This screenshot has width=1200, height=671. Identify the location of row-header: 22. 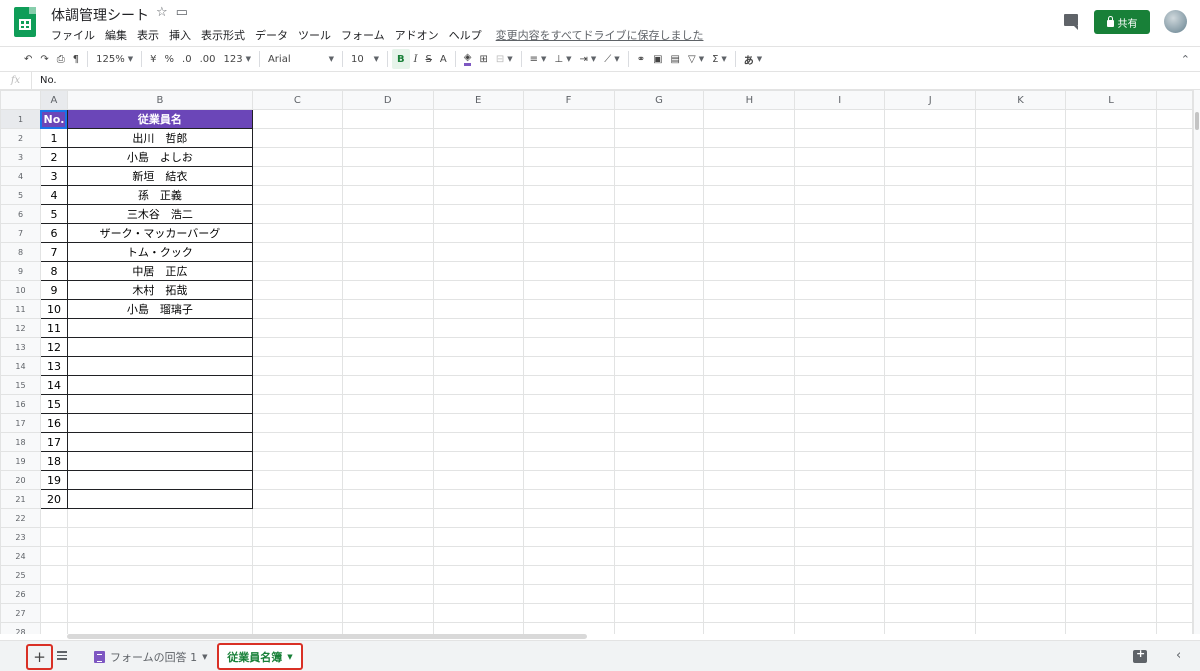
(20, 518).